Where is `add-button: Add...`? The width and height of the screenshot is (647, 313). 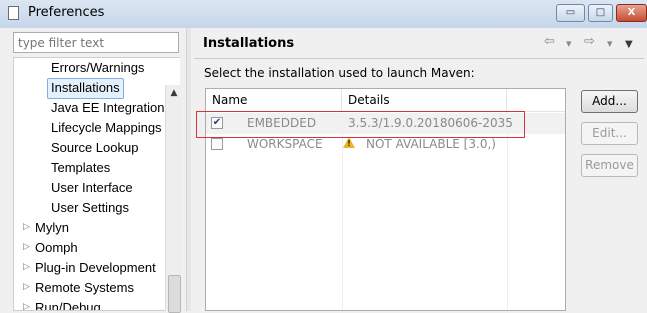
add-button: Add... is located at coordinates (609, 101).